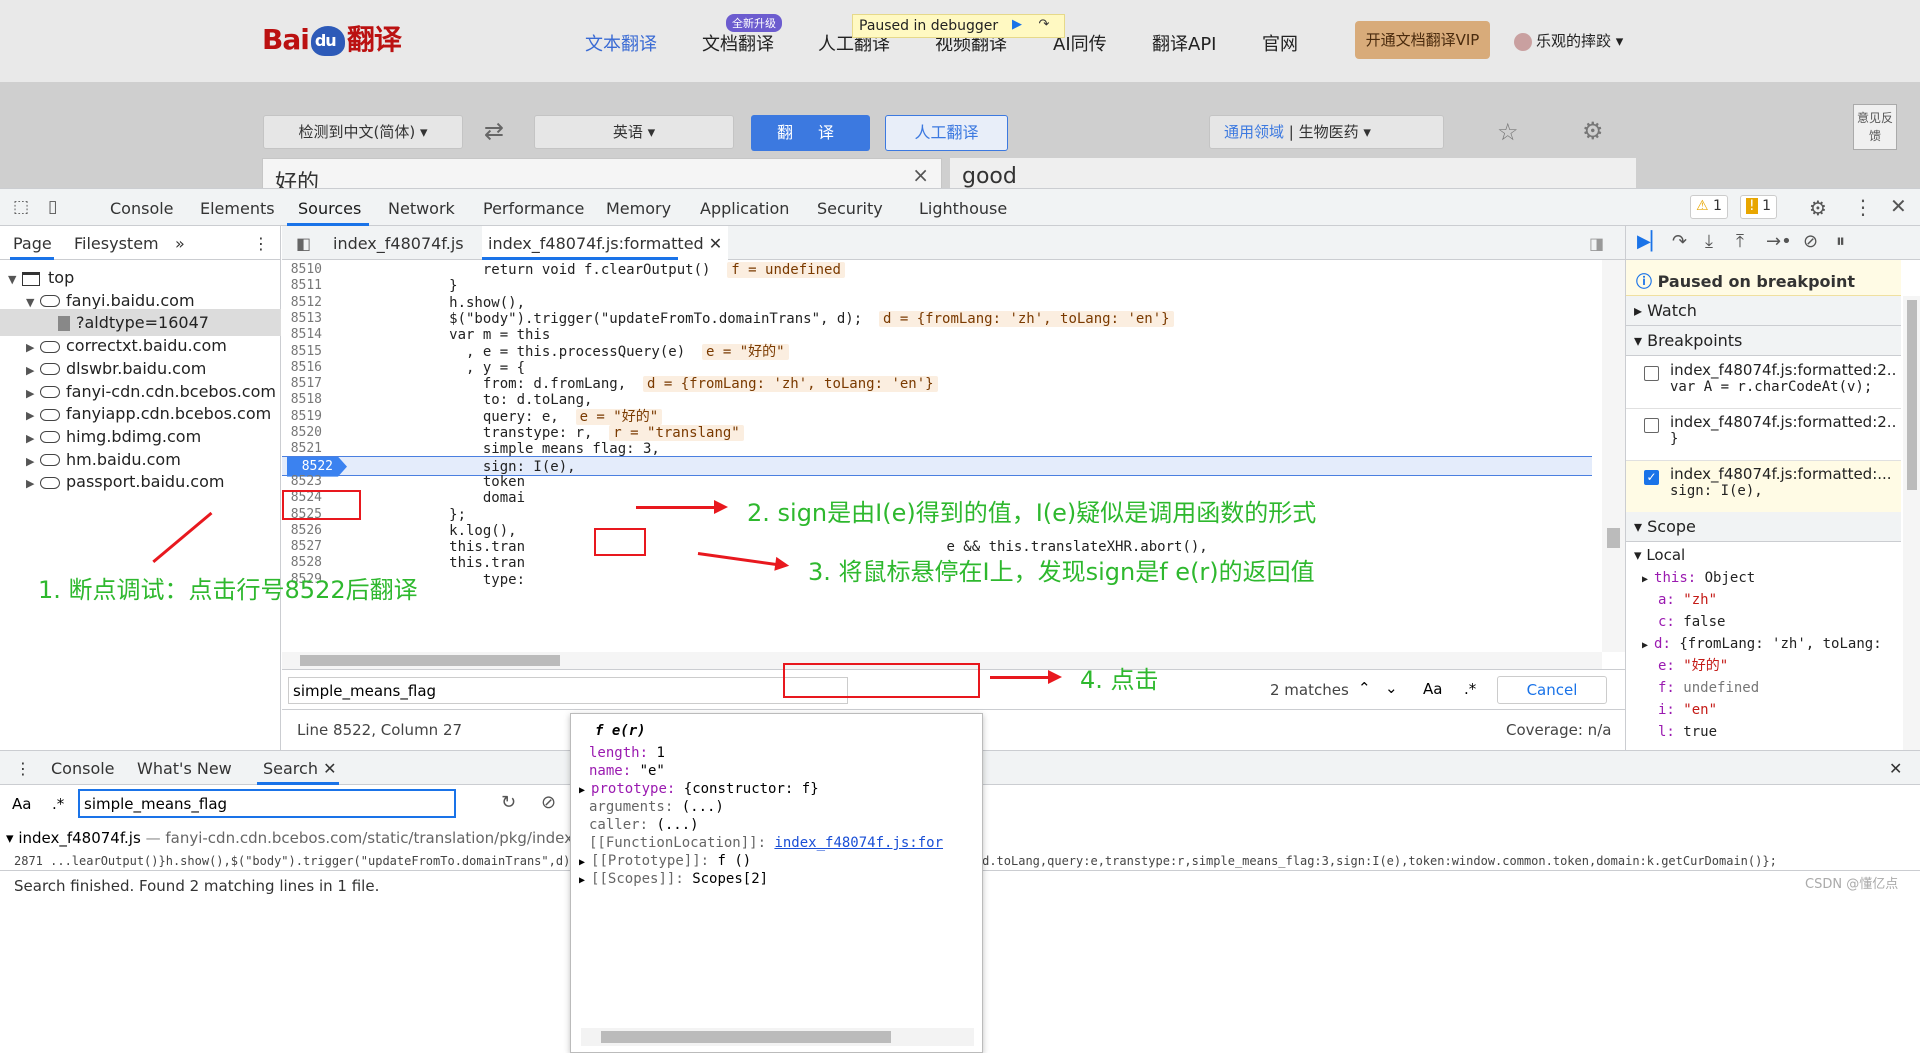  Describe the element at coordinates (23, 768) in the screenshot. I see `drawer-menu-icon: ⋮` at that location.